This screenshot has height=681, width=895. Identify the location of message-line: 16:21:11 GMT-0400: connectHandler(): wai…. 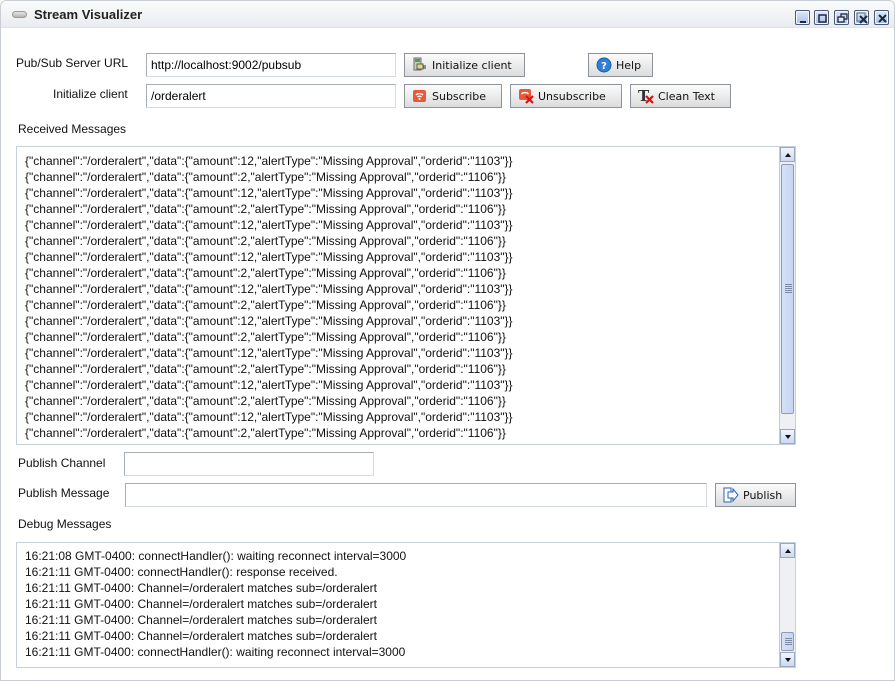
(215, 652).